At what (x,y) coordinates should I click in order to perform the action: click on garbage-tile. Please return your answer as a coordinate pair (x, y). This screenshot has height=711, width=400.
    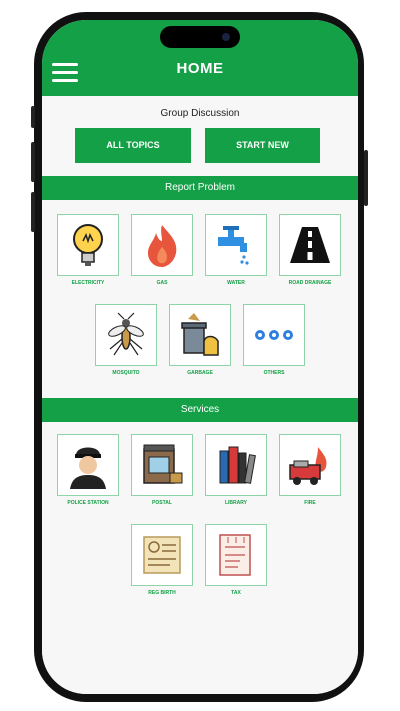
    Looking at the image, I should click on (200, 335).